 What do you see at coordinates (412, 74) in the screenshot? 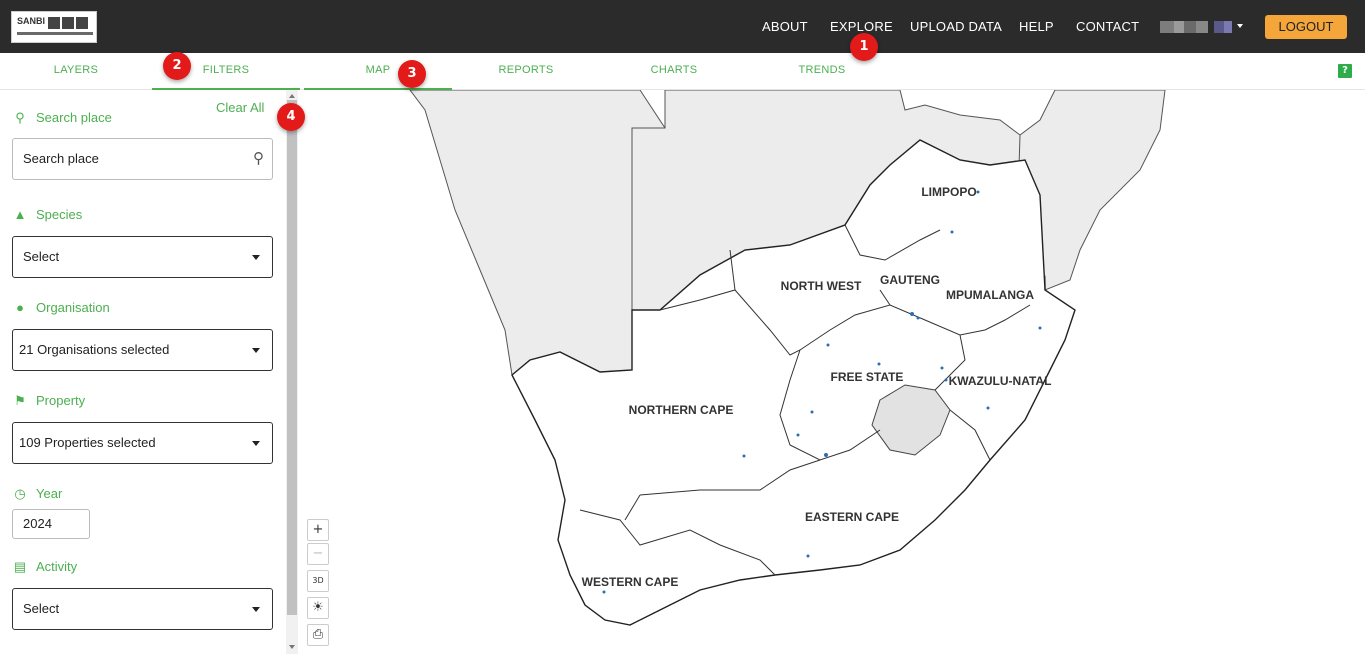
I see `annotation-marker-3: 3` at bounding box center [412, 74].